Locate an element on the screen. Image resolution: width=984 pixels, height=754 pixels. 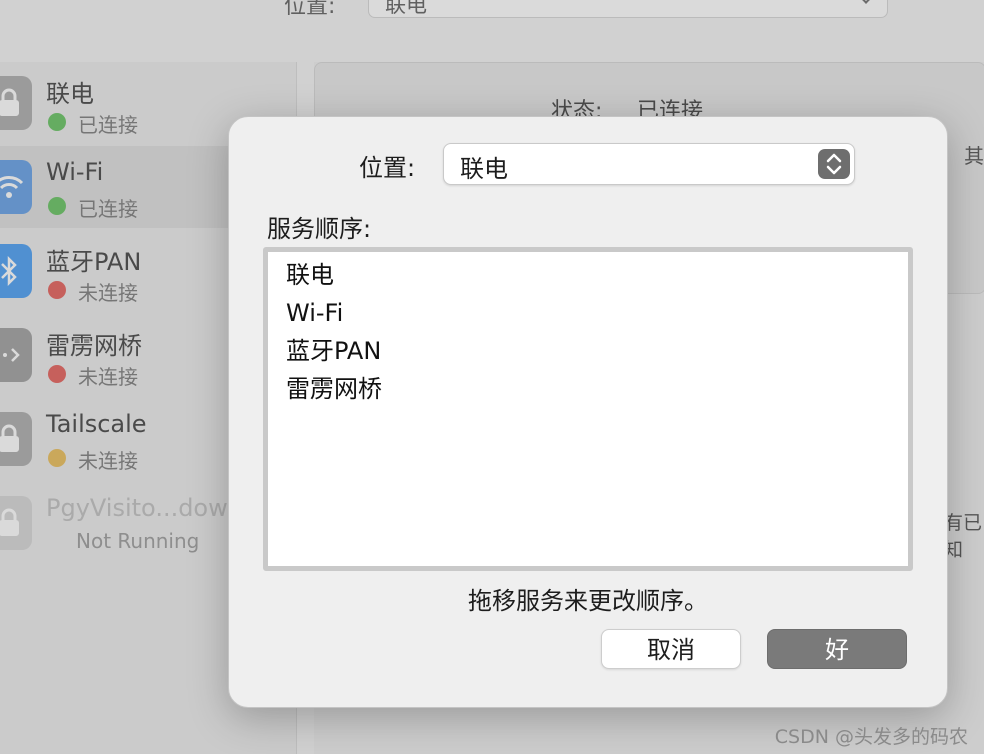
cancel-button: 取消 is located at coordinates (671, 649).